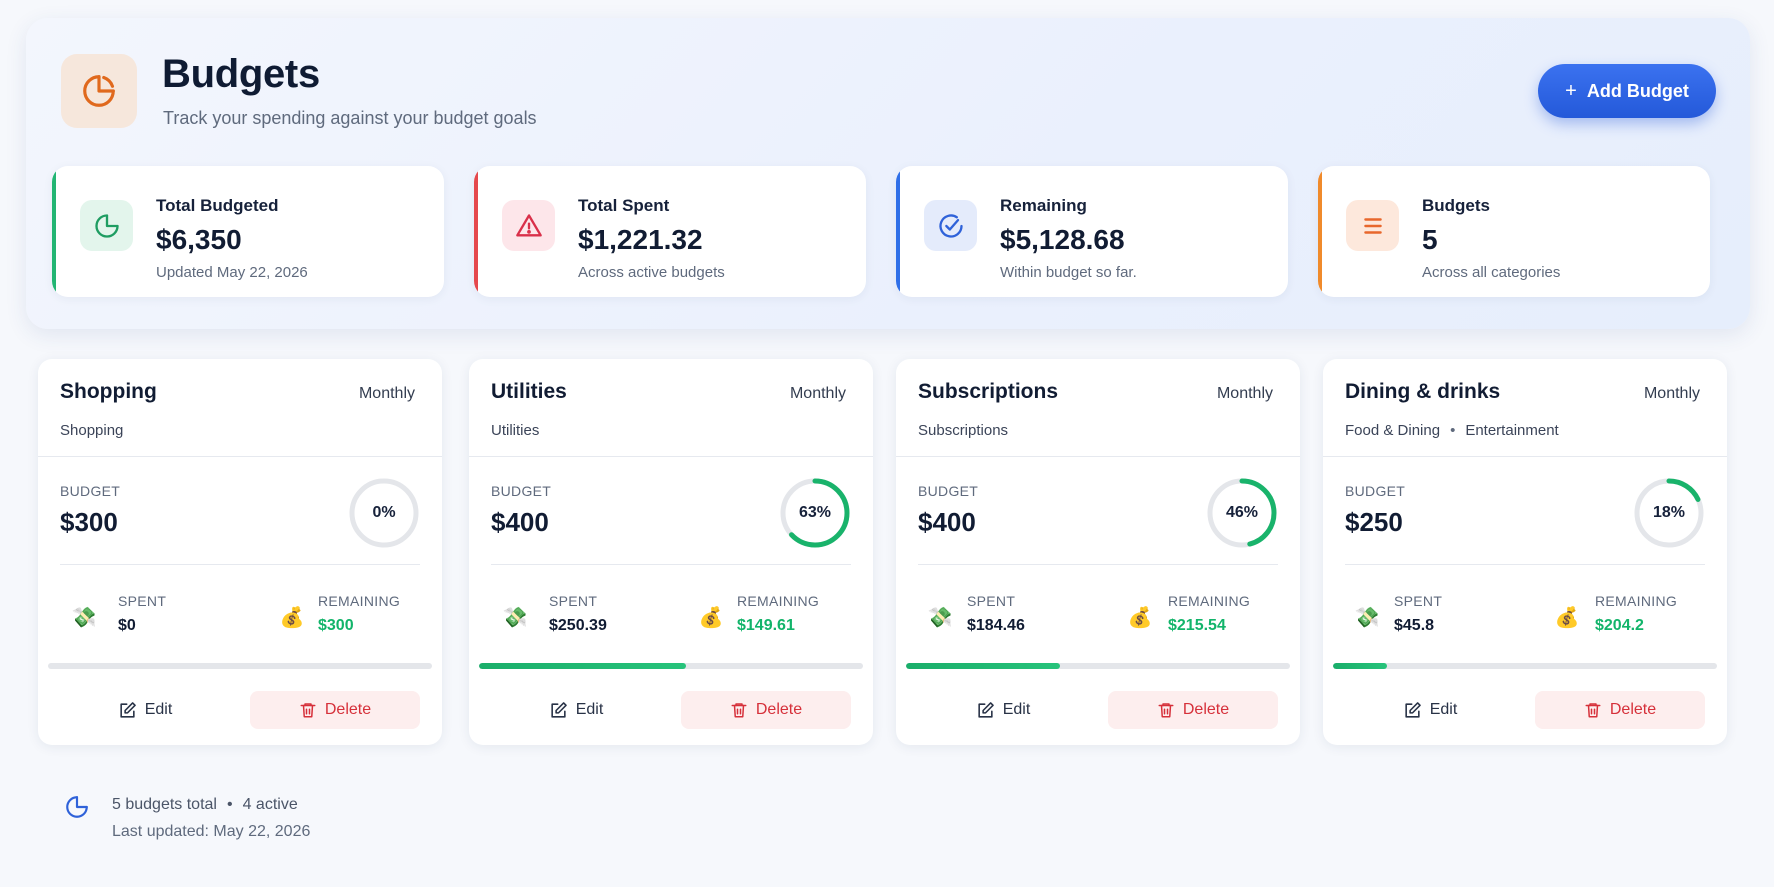  Describe the element at coordinates (1414, 625) in the screenshot. I see `spent-value: $45.8` at that location.